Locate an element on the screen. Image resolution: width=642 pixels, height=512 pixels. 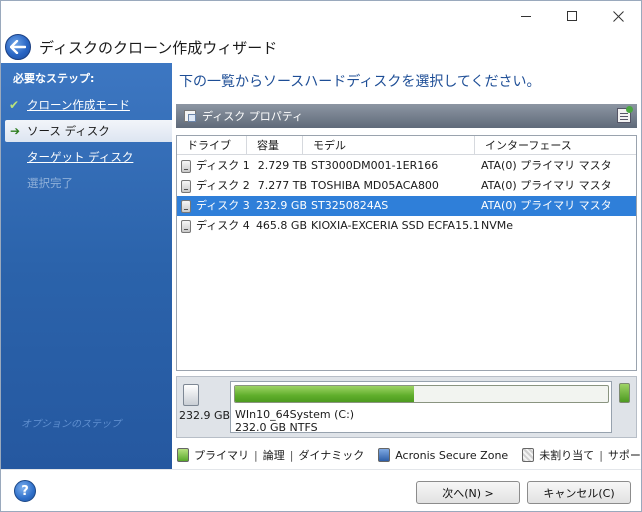
close-button is located at coordinates (618, 16).